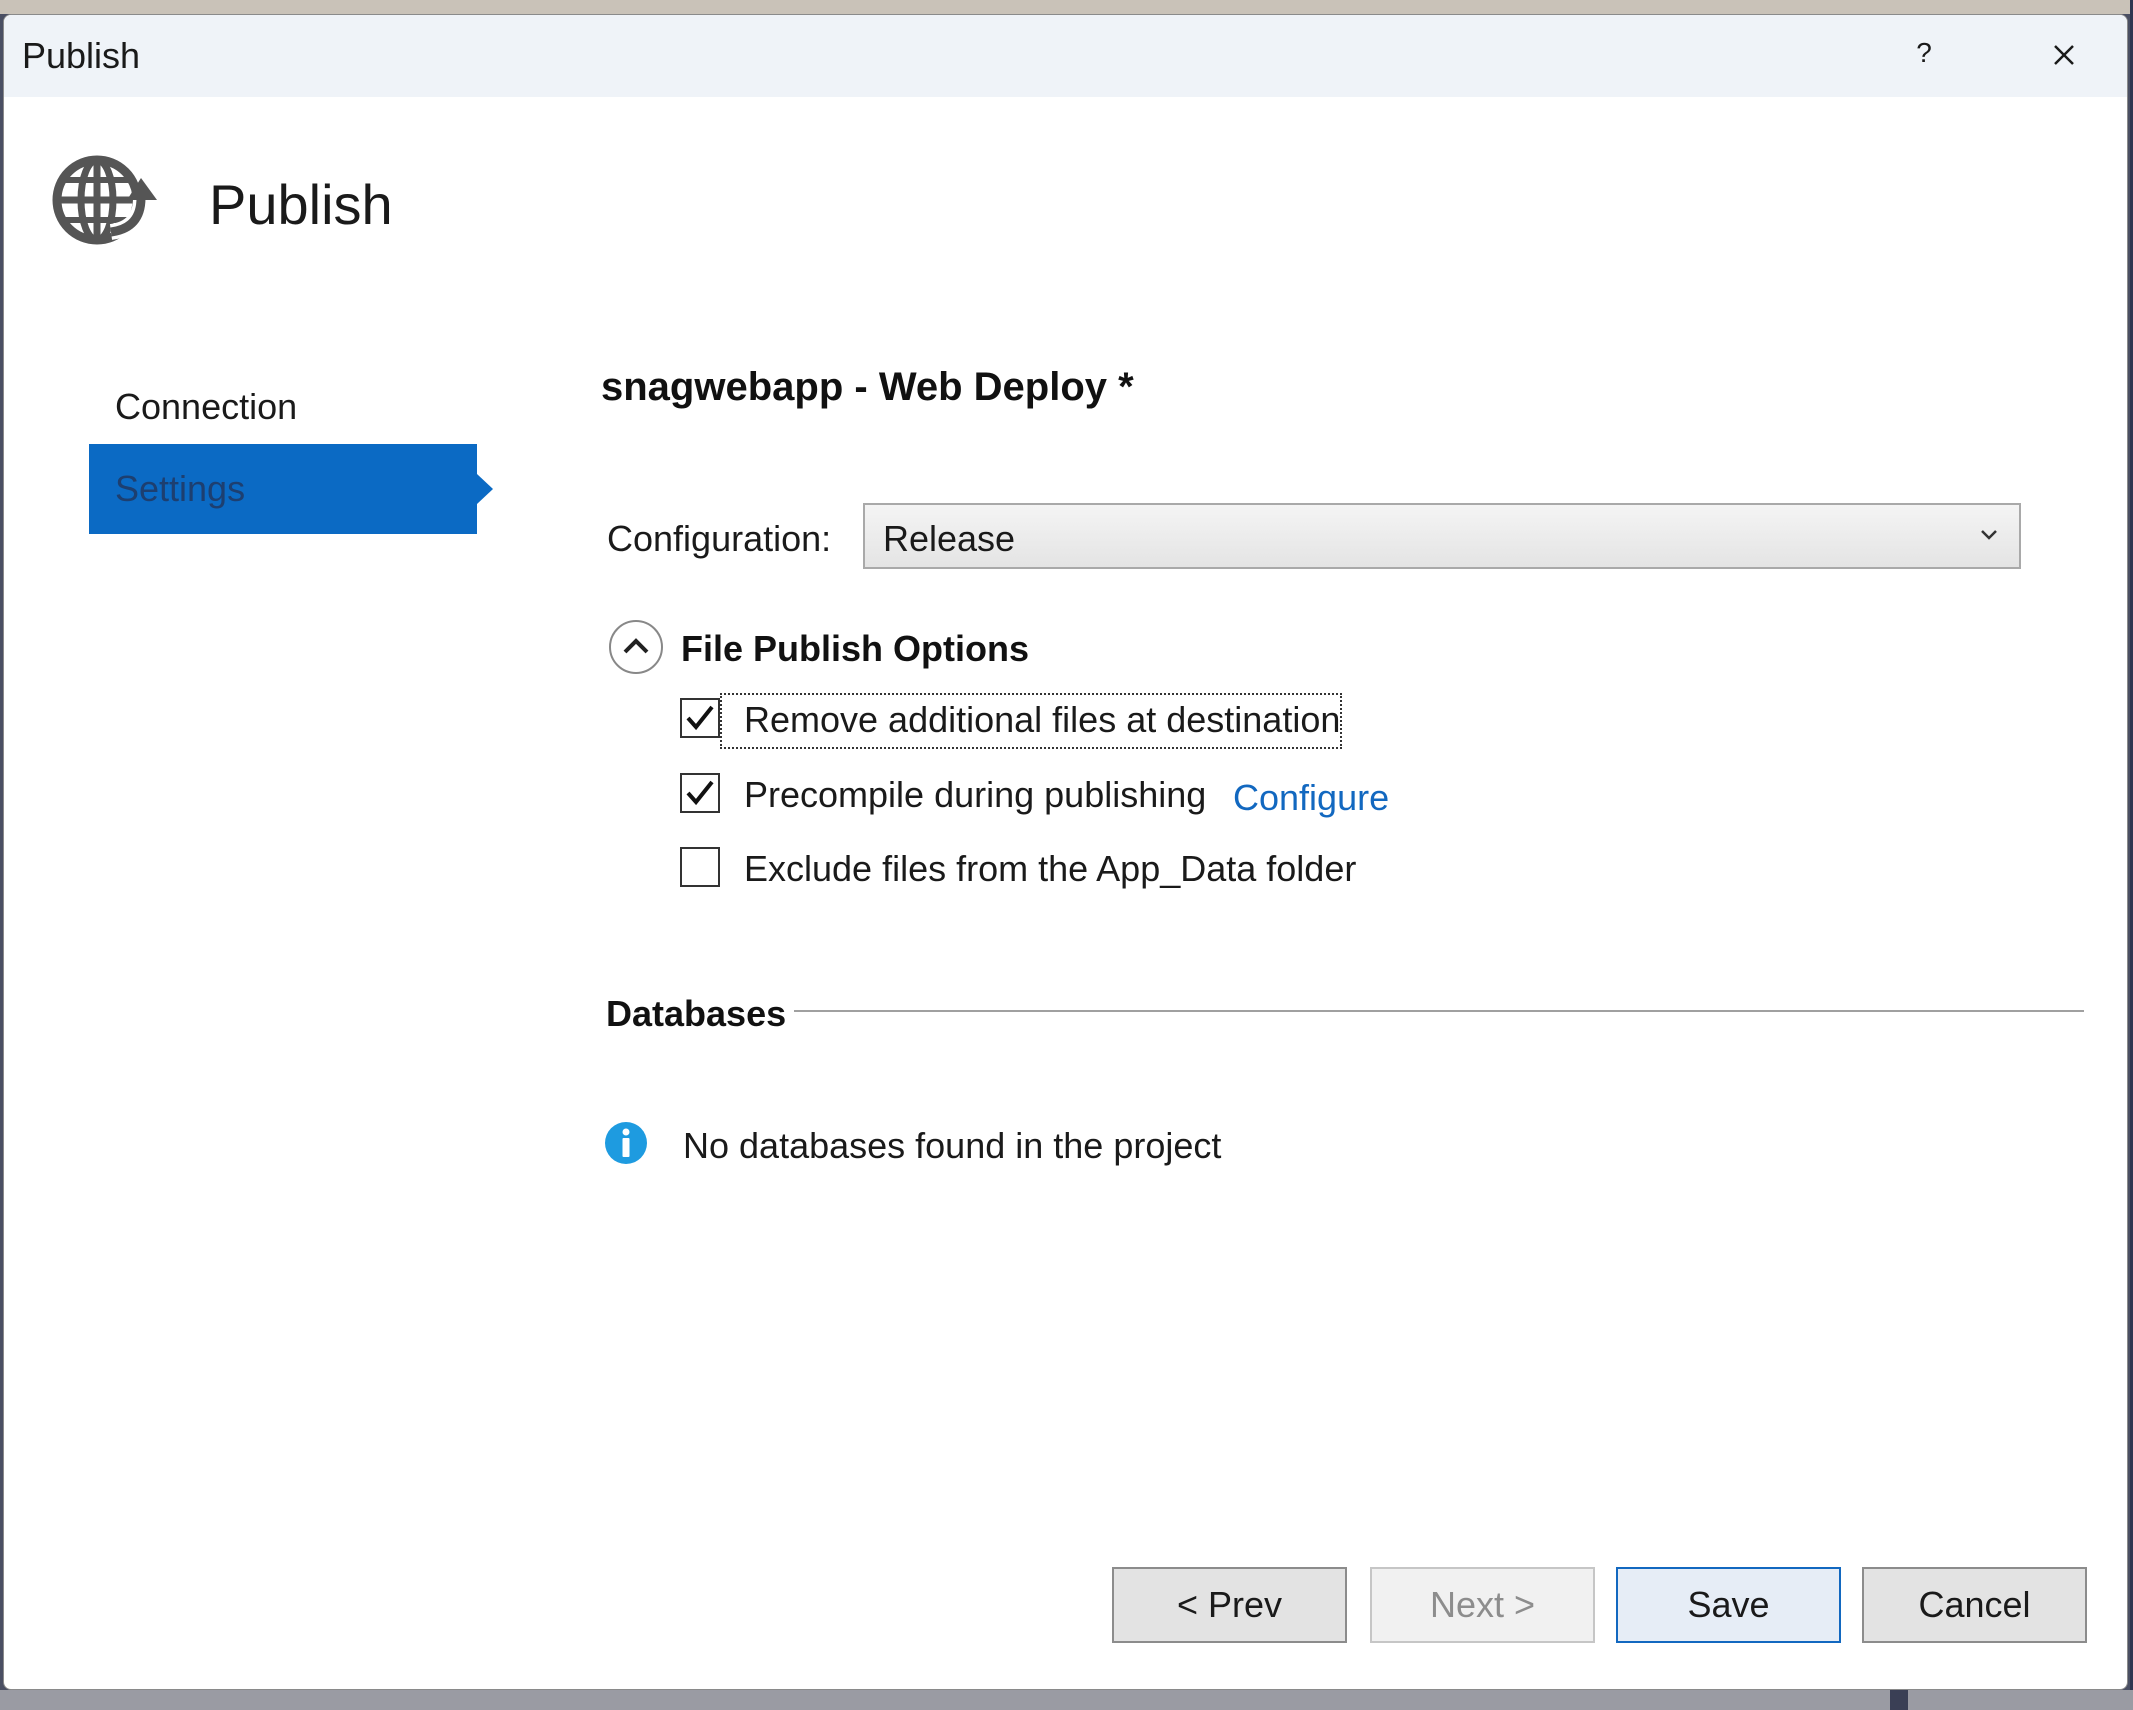 The height and width of the screenshot is (1710, 2133). I want to click on remove-files-label: Remove additional files at destination, so click(1042, 720).